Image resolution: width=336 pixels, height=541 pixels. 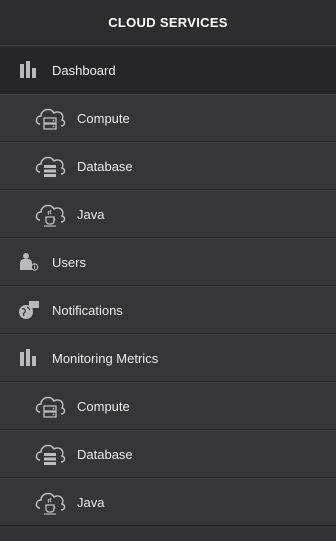 What do you see at coordinates (105, 358) in the screenshot?
I see `menu-item-label: Monitoring Metrics` at bounding box center [105, 358].